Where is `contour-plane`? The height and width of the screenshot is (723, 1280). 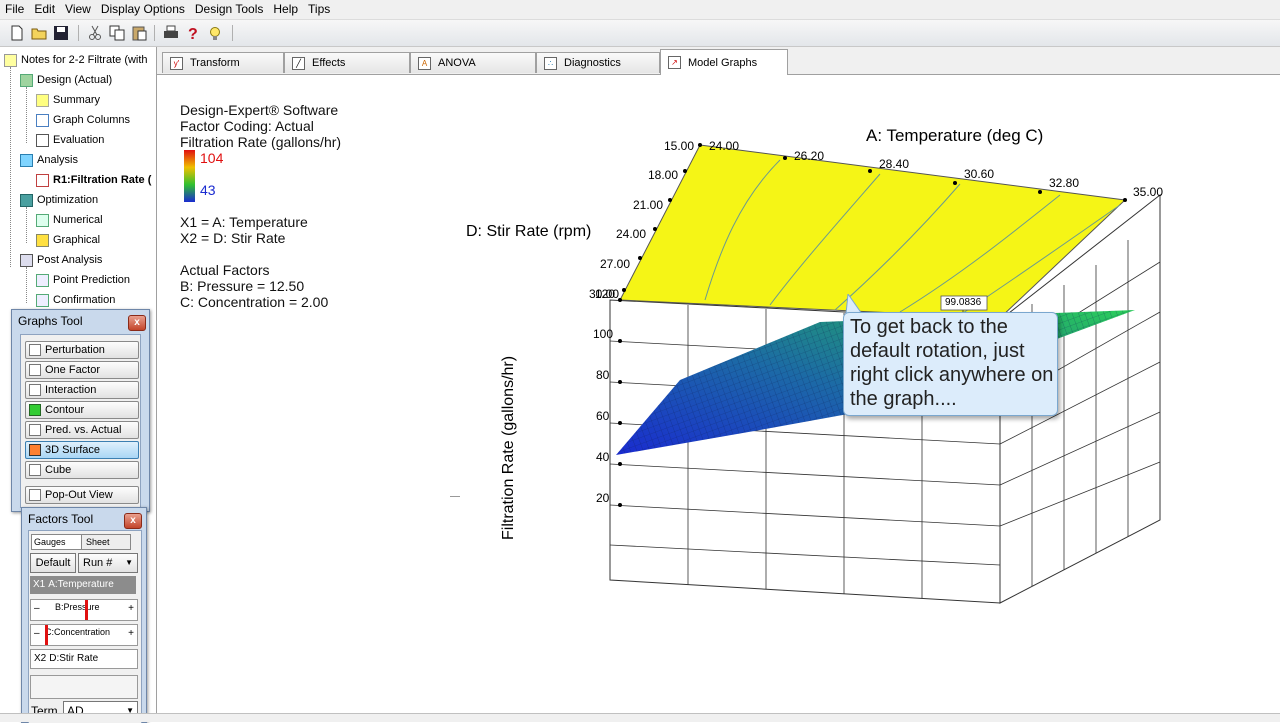
contour-plane is located at coordinates (873, 231).